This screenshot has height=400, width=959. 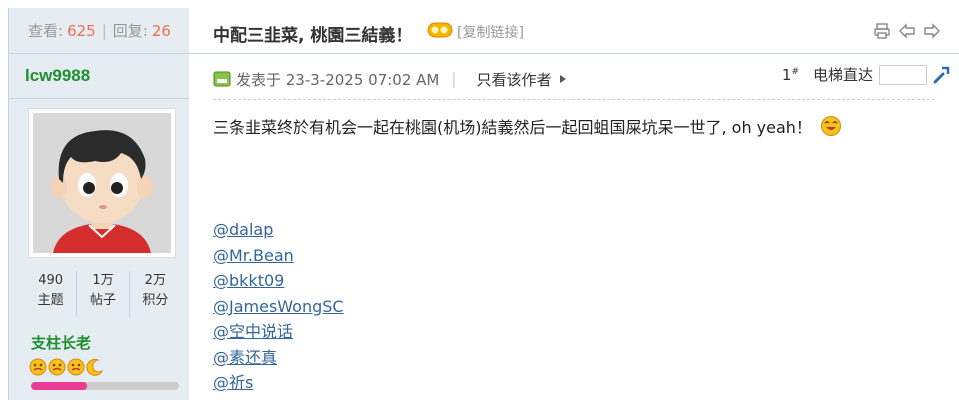 I want to click on post-timestamp: 发表于 23-3-2025 07:02 AM, so click(x=338, y=79).